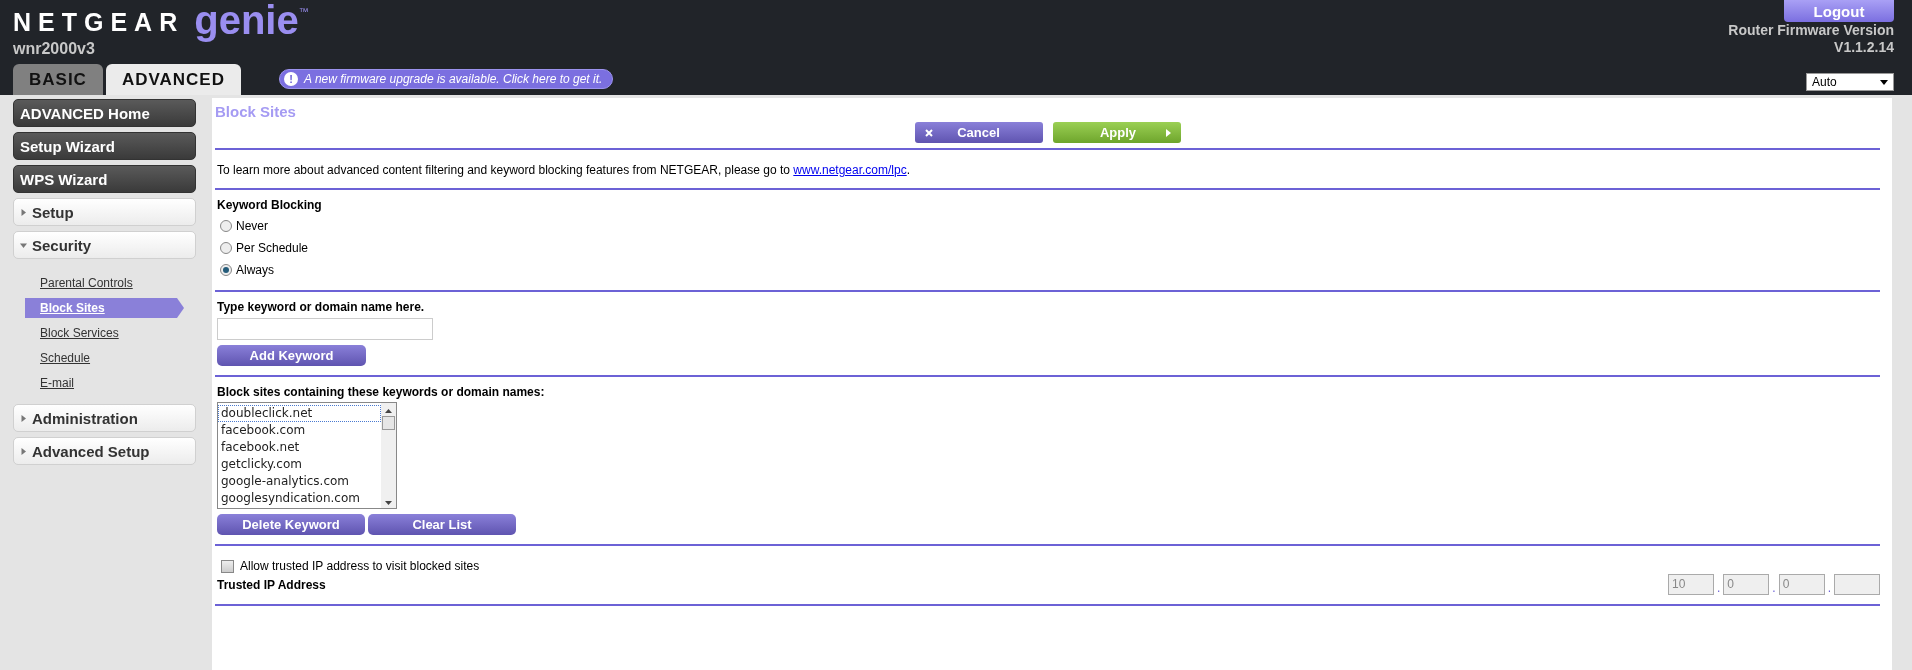 The image size is (1912, 670). I want to click on list-item: doubleclick.net, so click(299, 413).